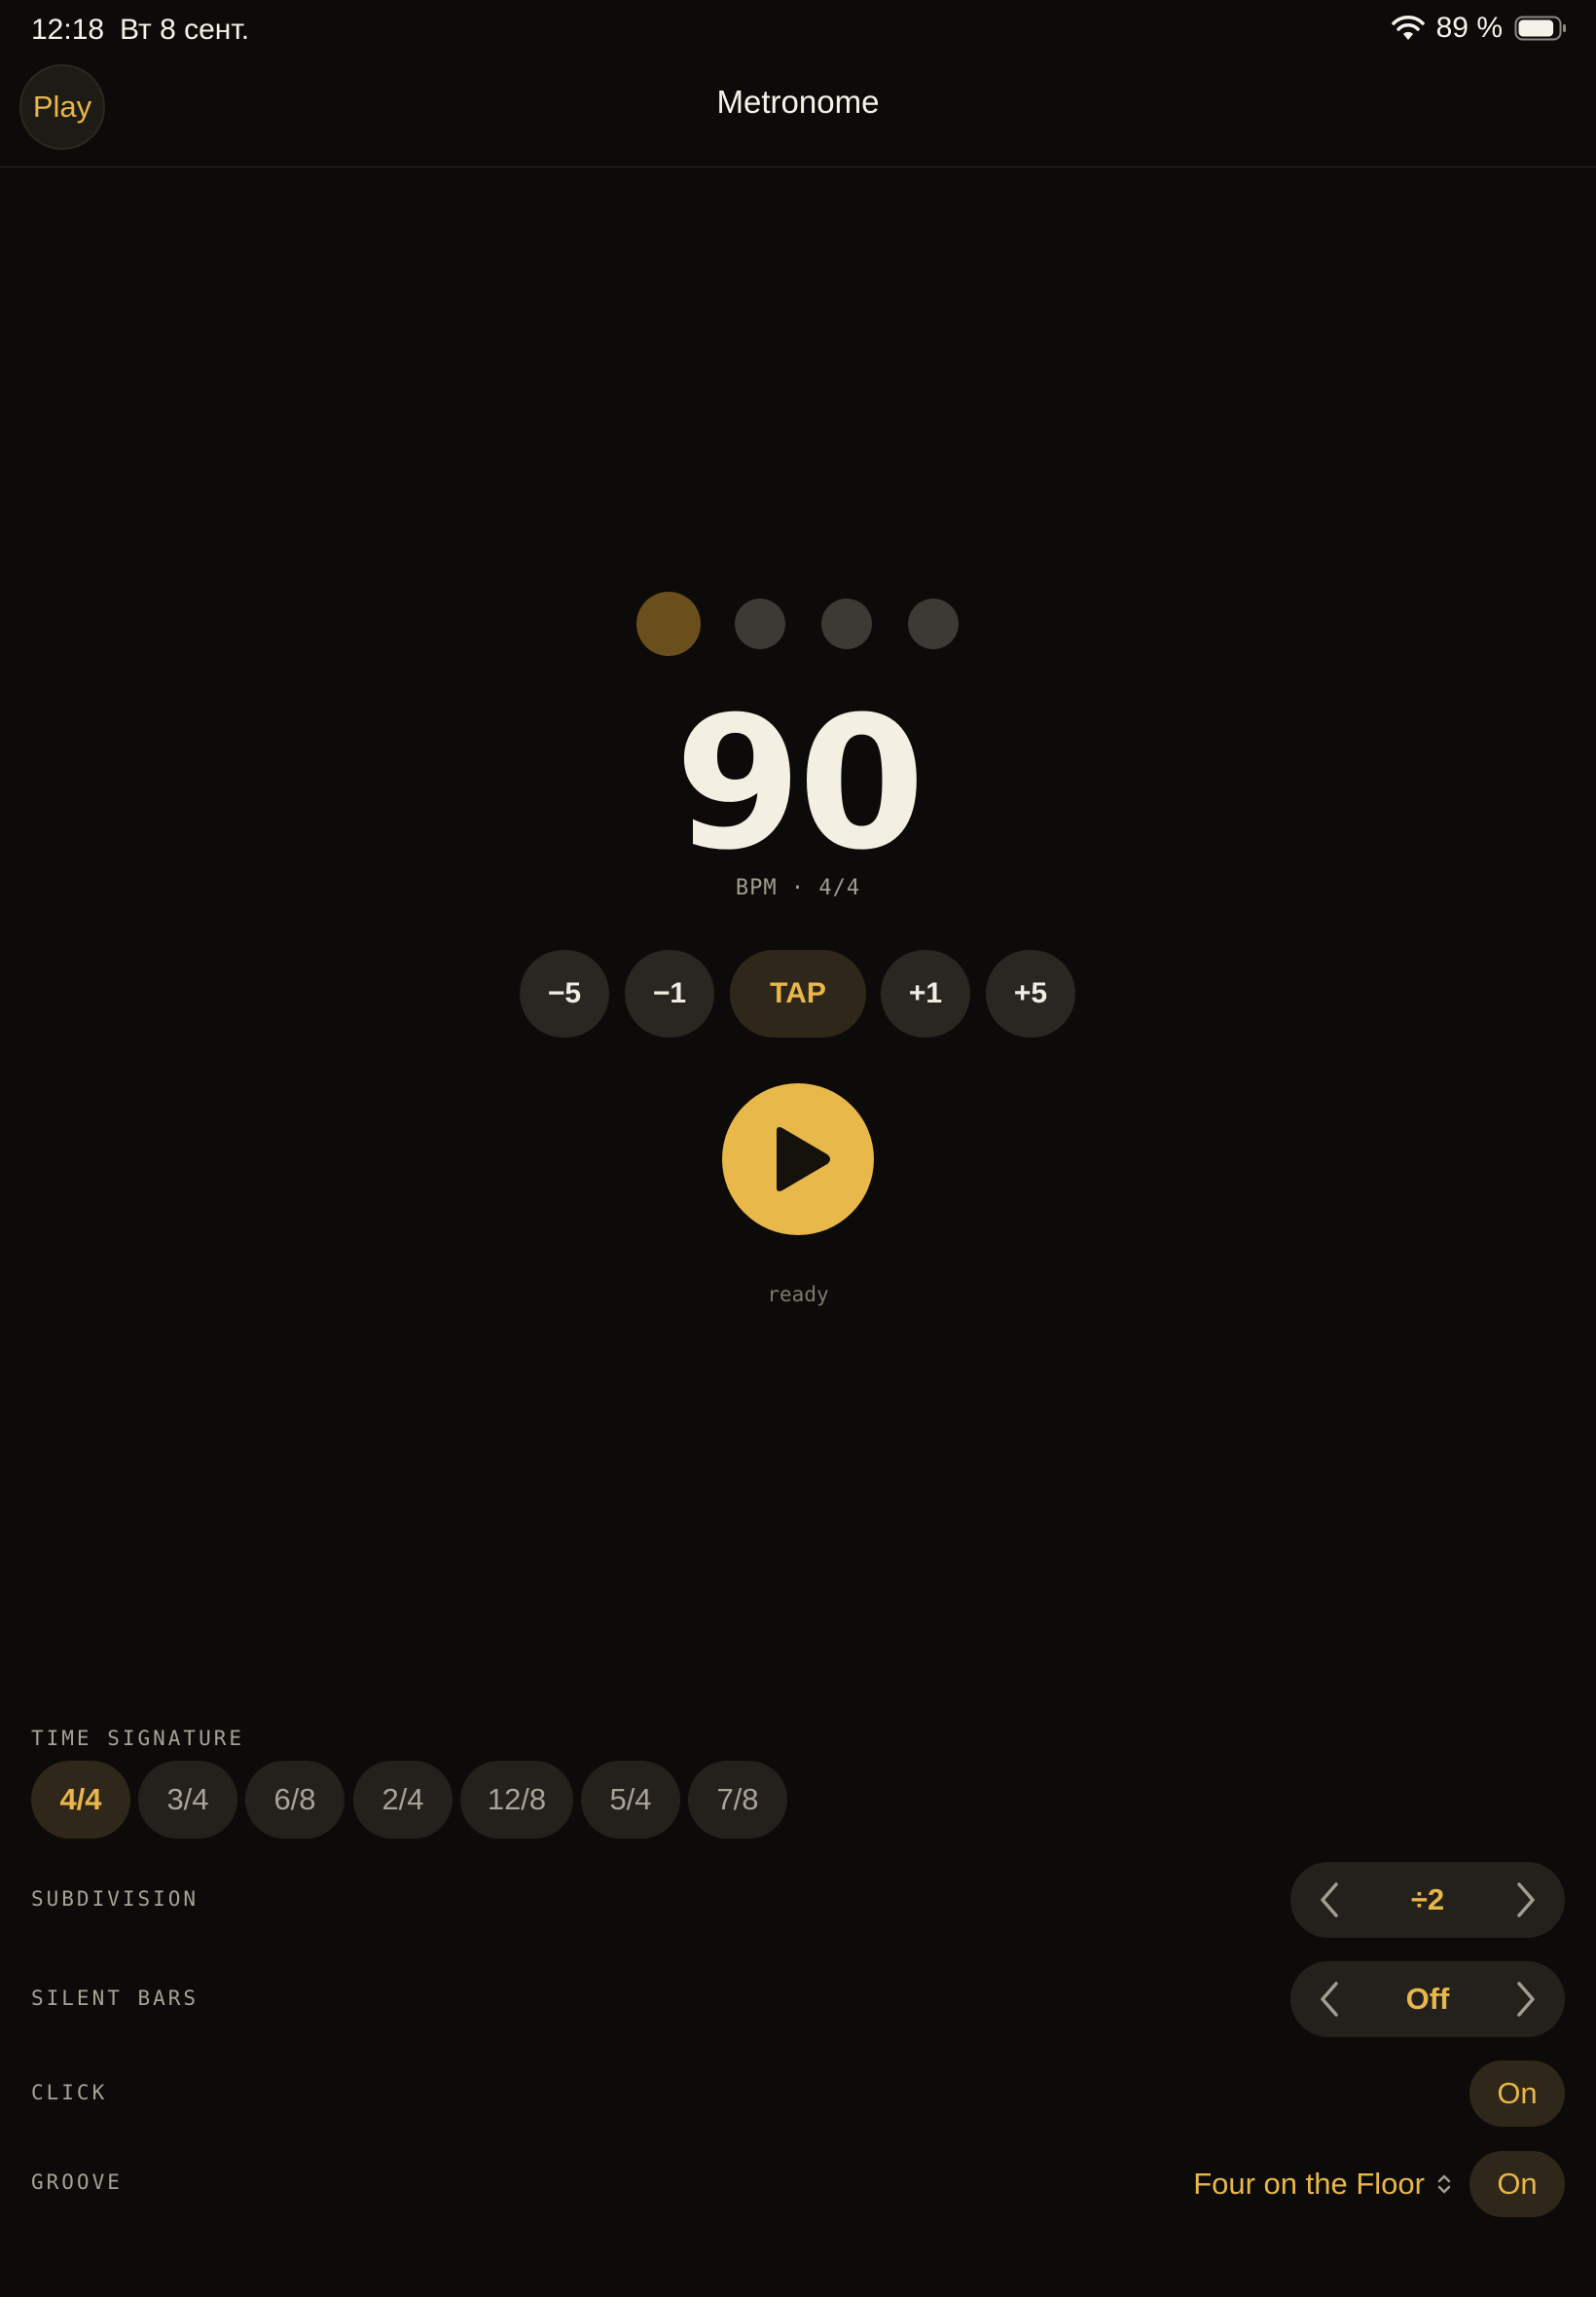 The height and width of the screenshot is (2297, 1596). I want to click on subdivision-decrease-button, so click(1329, 1900).